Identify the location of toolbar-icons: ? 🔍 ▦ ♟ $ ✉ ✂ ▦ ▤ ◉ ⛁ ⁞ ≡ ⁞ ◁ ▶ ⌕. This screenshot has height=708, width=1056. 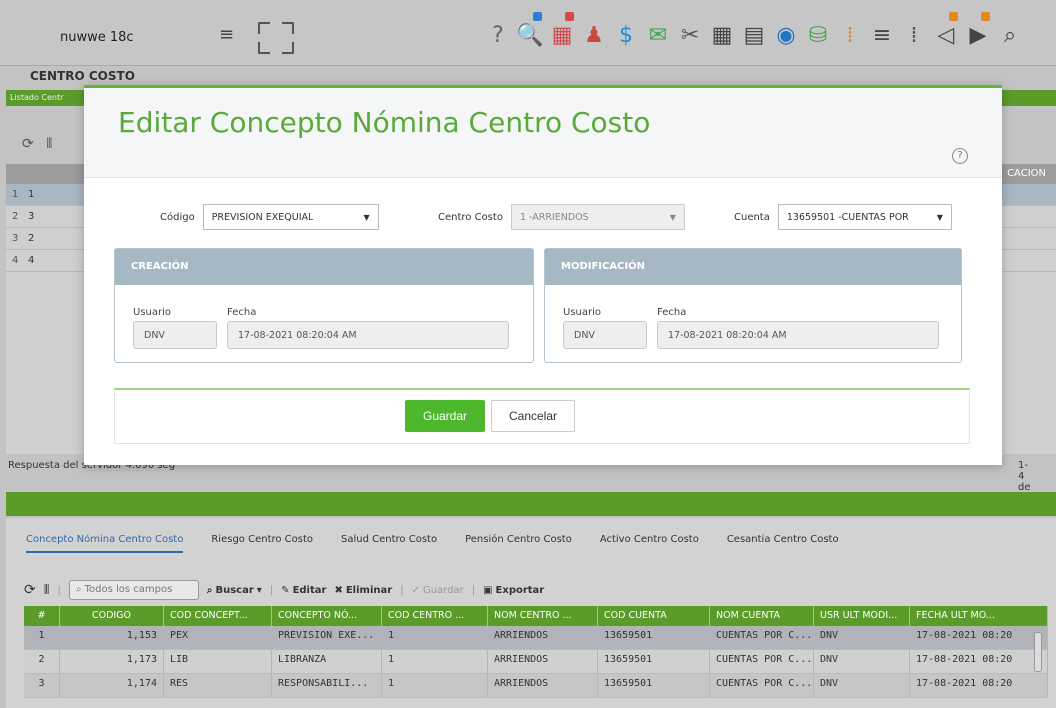
(754, 30).